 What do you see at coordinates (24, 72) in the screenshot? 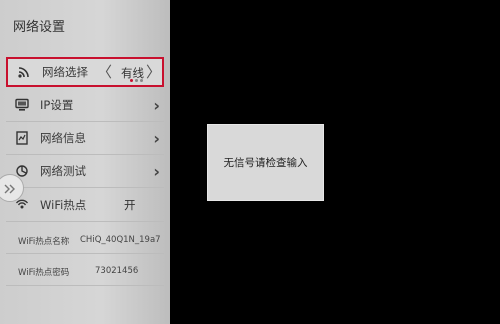
I see `wifi-icon` at bounding box center [24, 72].